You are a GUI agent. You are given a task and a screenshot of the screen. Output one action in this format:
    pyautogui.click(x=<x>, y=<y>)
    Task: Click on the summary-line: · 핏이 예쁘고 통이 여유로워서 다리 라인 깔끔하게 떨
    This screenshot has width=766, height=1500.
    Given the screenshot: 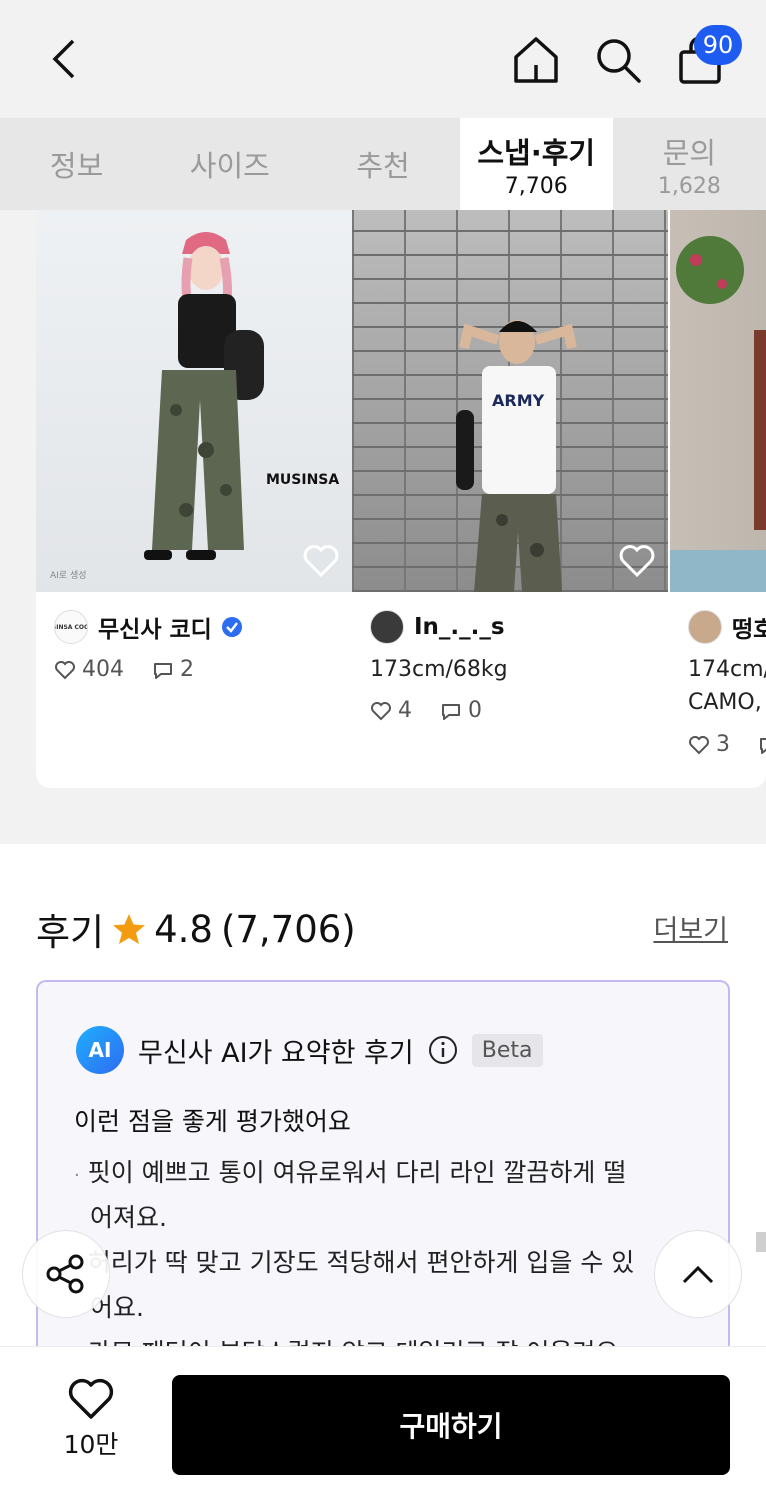 What is the action you would take?
    pyautogui.click(x=350, y=1172)
    